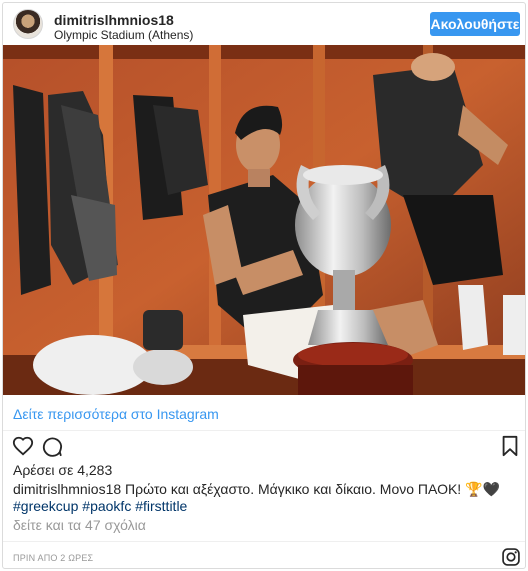 This screenshot has width=528, height=571. What do you see at coordinates (62, 470) in the screenshot?
I see `likes-count: Αρέσει σε 4,283` at bounding box center [62, 470].